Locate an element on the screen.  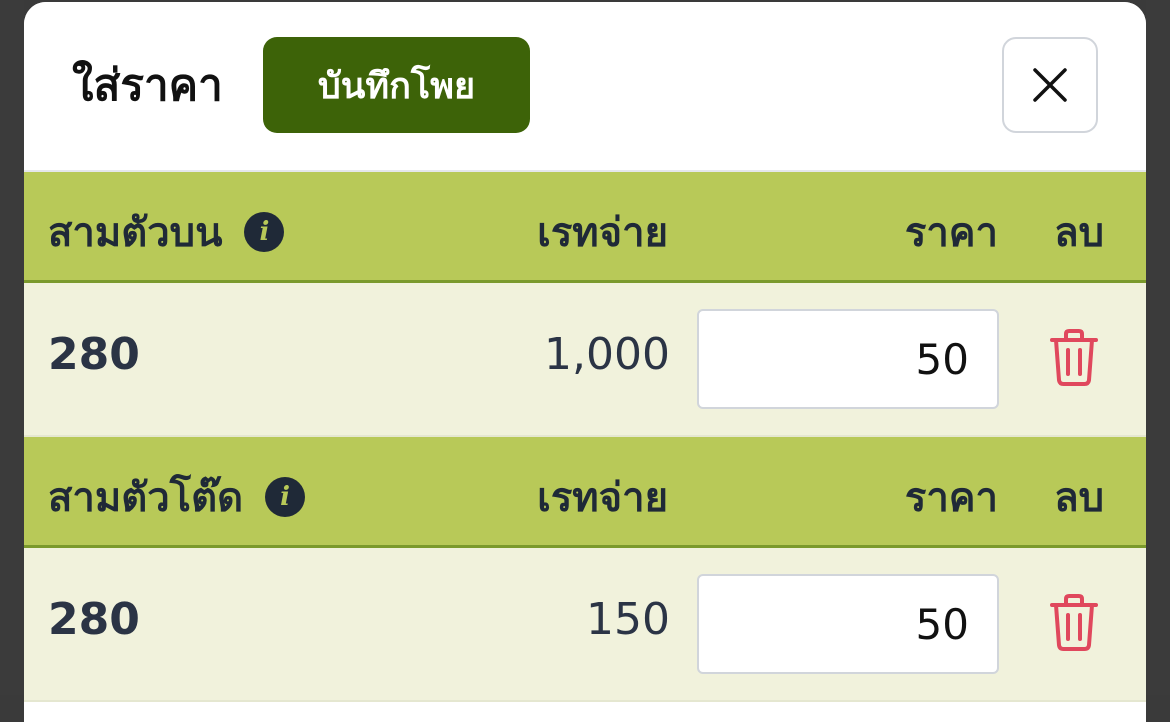
section-title: สามตัวโต๊ด i is located at coordinates (177, 497).